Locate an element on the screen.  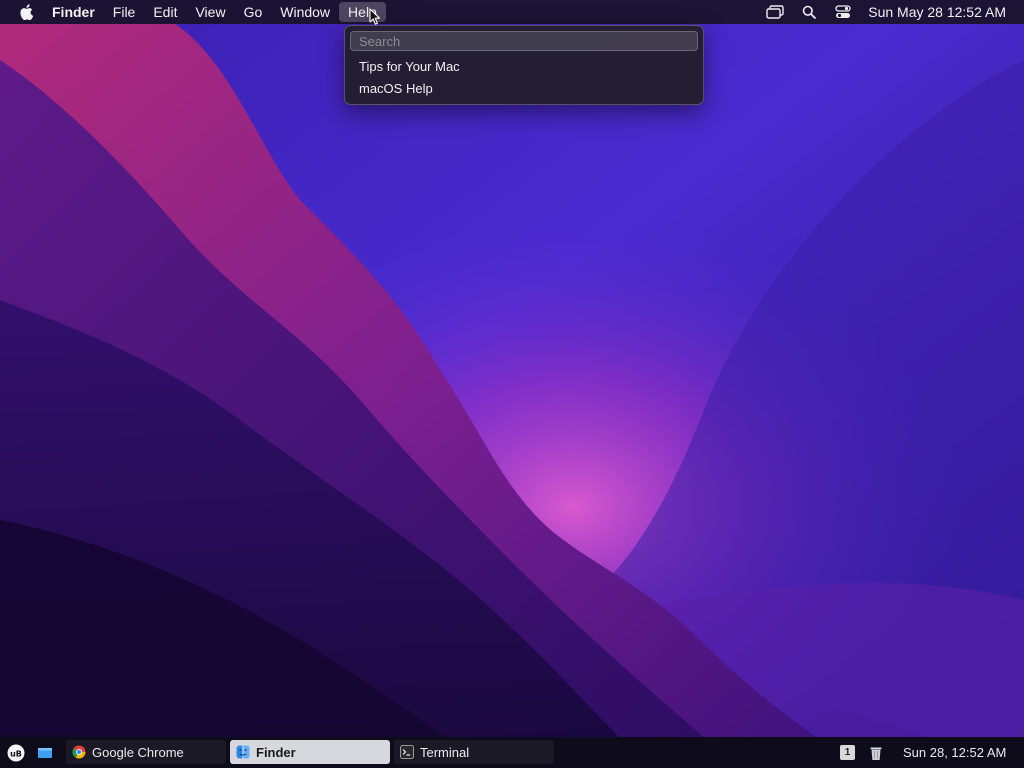
menu-bar-left: Finder File Edit View Go Window Help is located at coordinates (193, 12).